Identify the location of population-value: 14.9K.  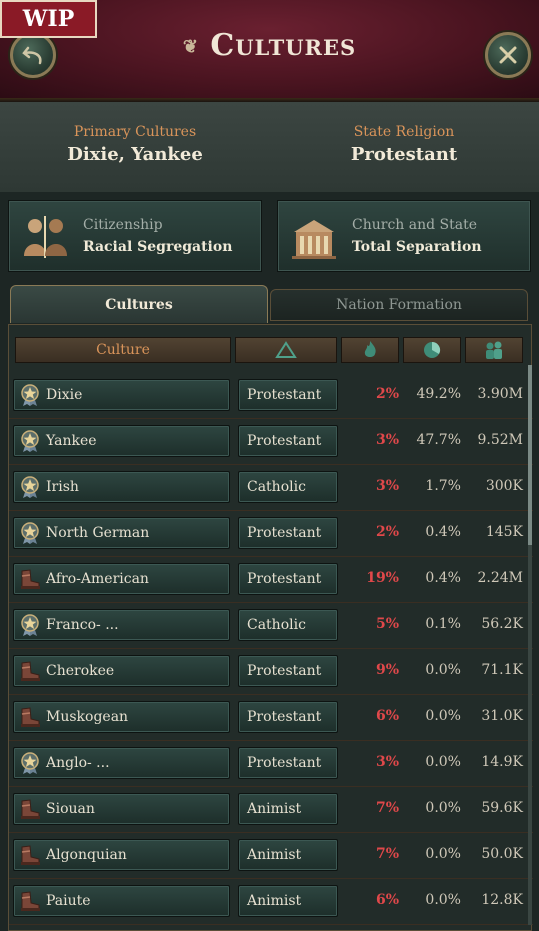
(502, 762).